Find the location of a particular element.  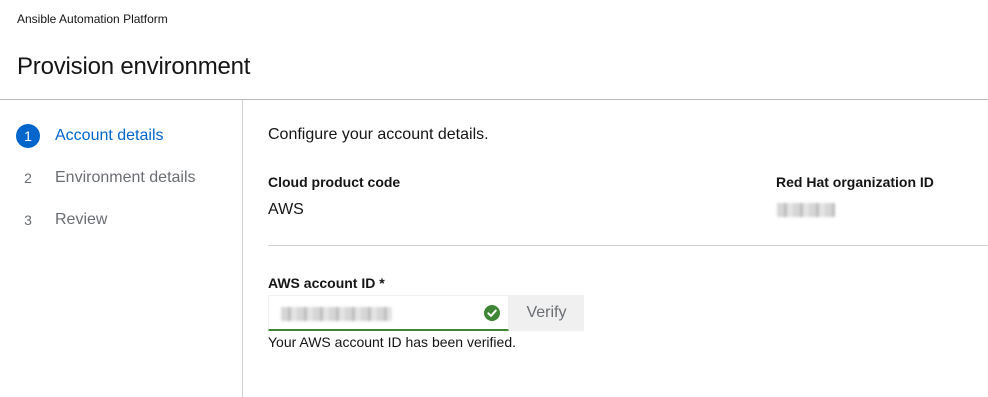

section-title: Configure your account details. is located at coordinates (378, 134).